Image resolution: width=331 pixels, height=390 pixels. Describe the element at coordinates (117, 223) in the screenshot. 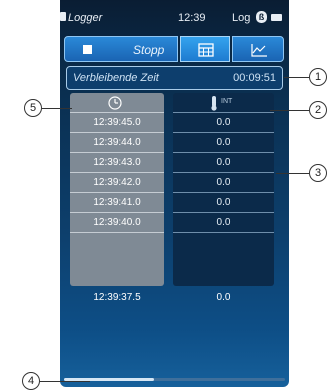

I see `time-cell: 12:39:40.0` at that location.